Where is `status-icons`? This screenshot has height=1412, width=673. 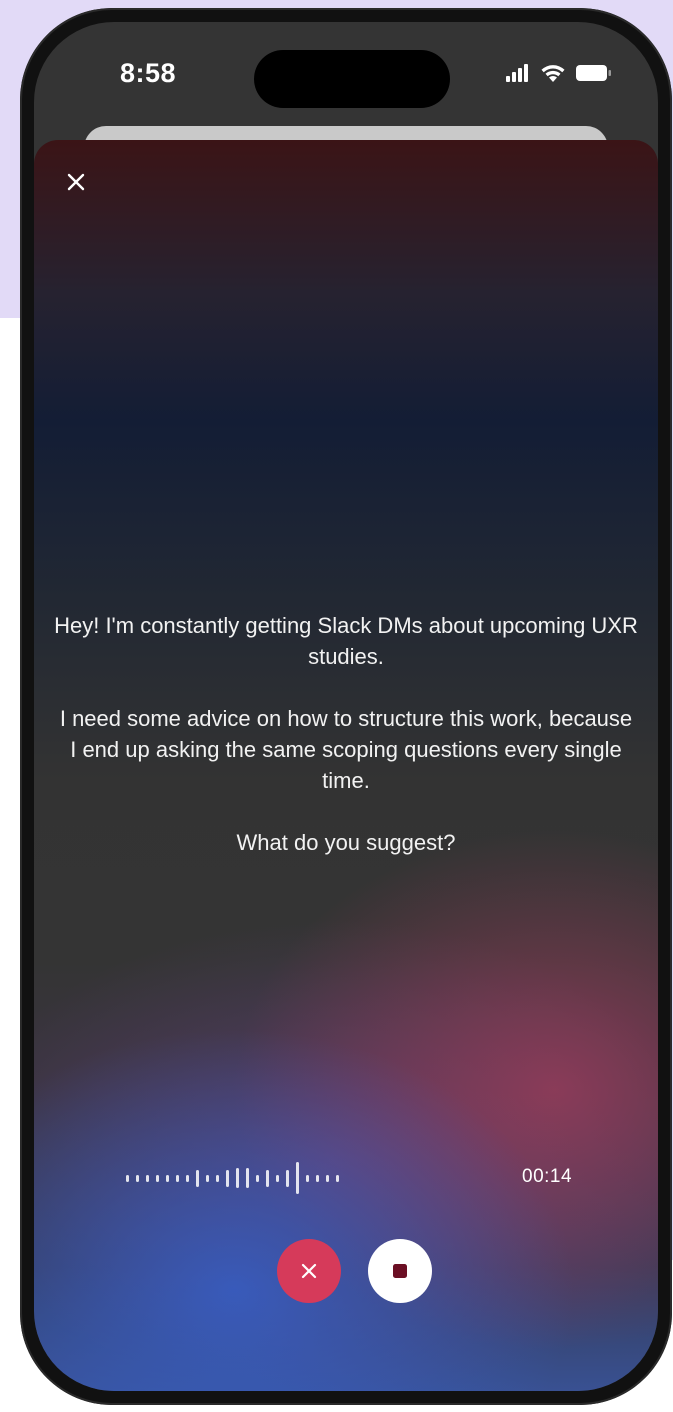 status-icons is located at coordinates (559, 73).